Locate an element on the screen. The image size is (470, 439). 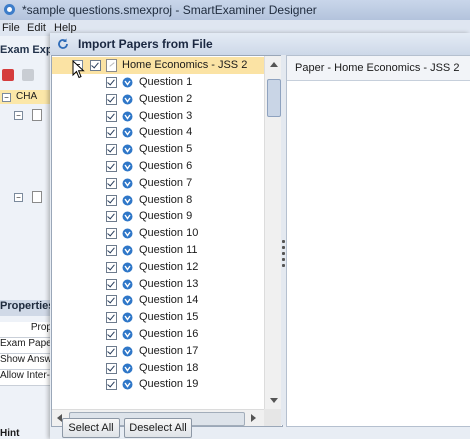
properties-row: Allow Inter- is located at coordinates (26, 378).